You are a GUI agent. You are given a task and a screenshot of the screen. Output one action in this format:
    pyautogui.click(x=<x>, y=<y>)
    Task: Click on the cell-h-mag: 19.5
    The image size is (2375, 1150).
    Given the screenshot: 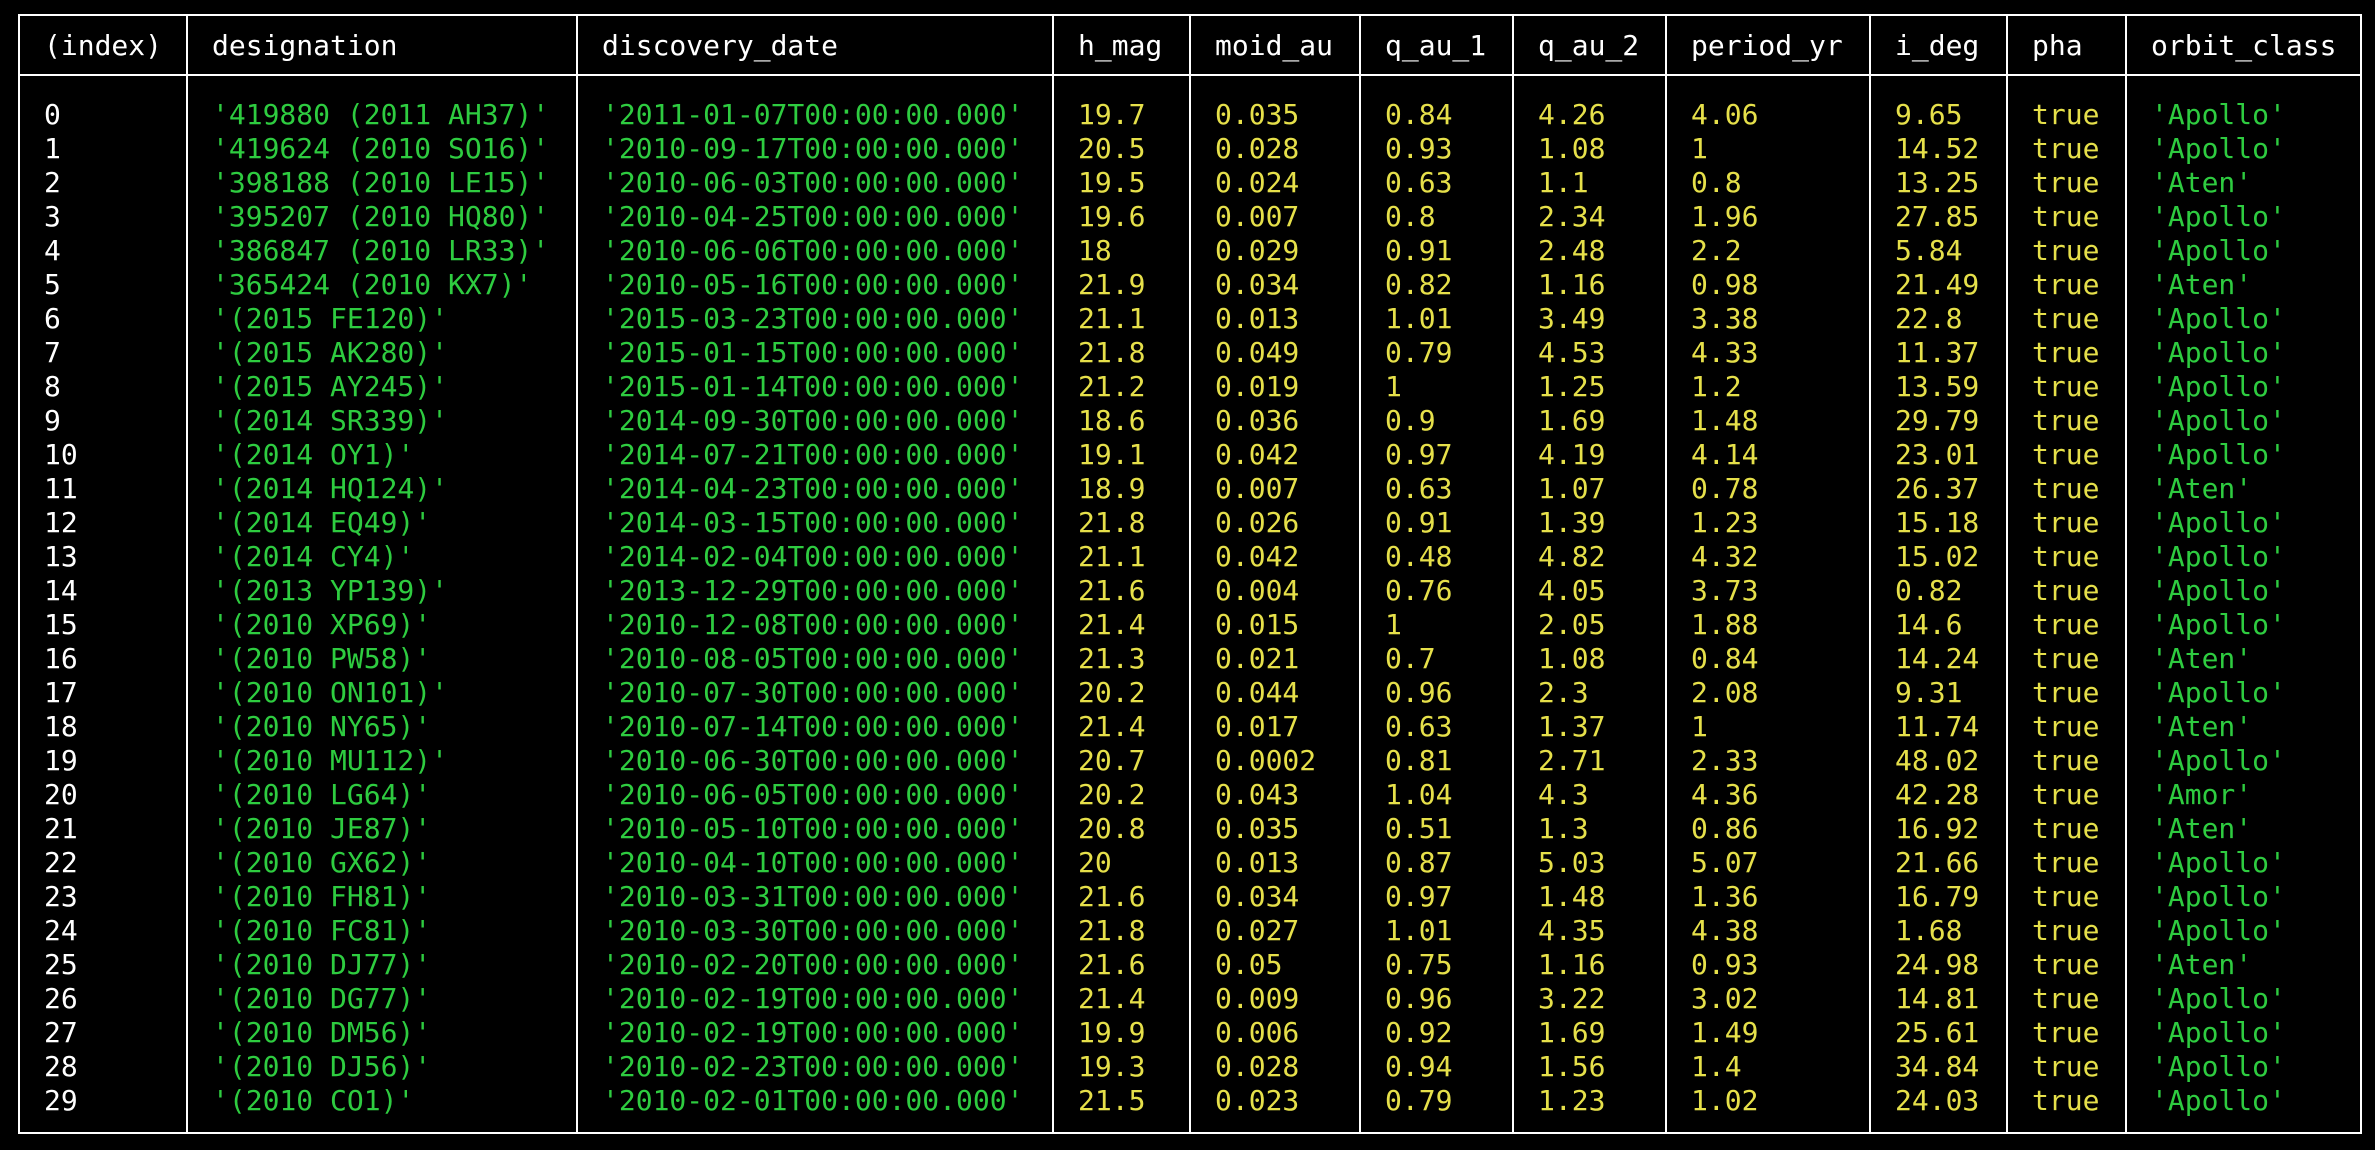 What is the action you would take?
    pyautogui.click(x=1112, y=182)
    